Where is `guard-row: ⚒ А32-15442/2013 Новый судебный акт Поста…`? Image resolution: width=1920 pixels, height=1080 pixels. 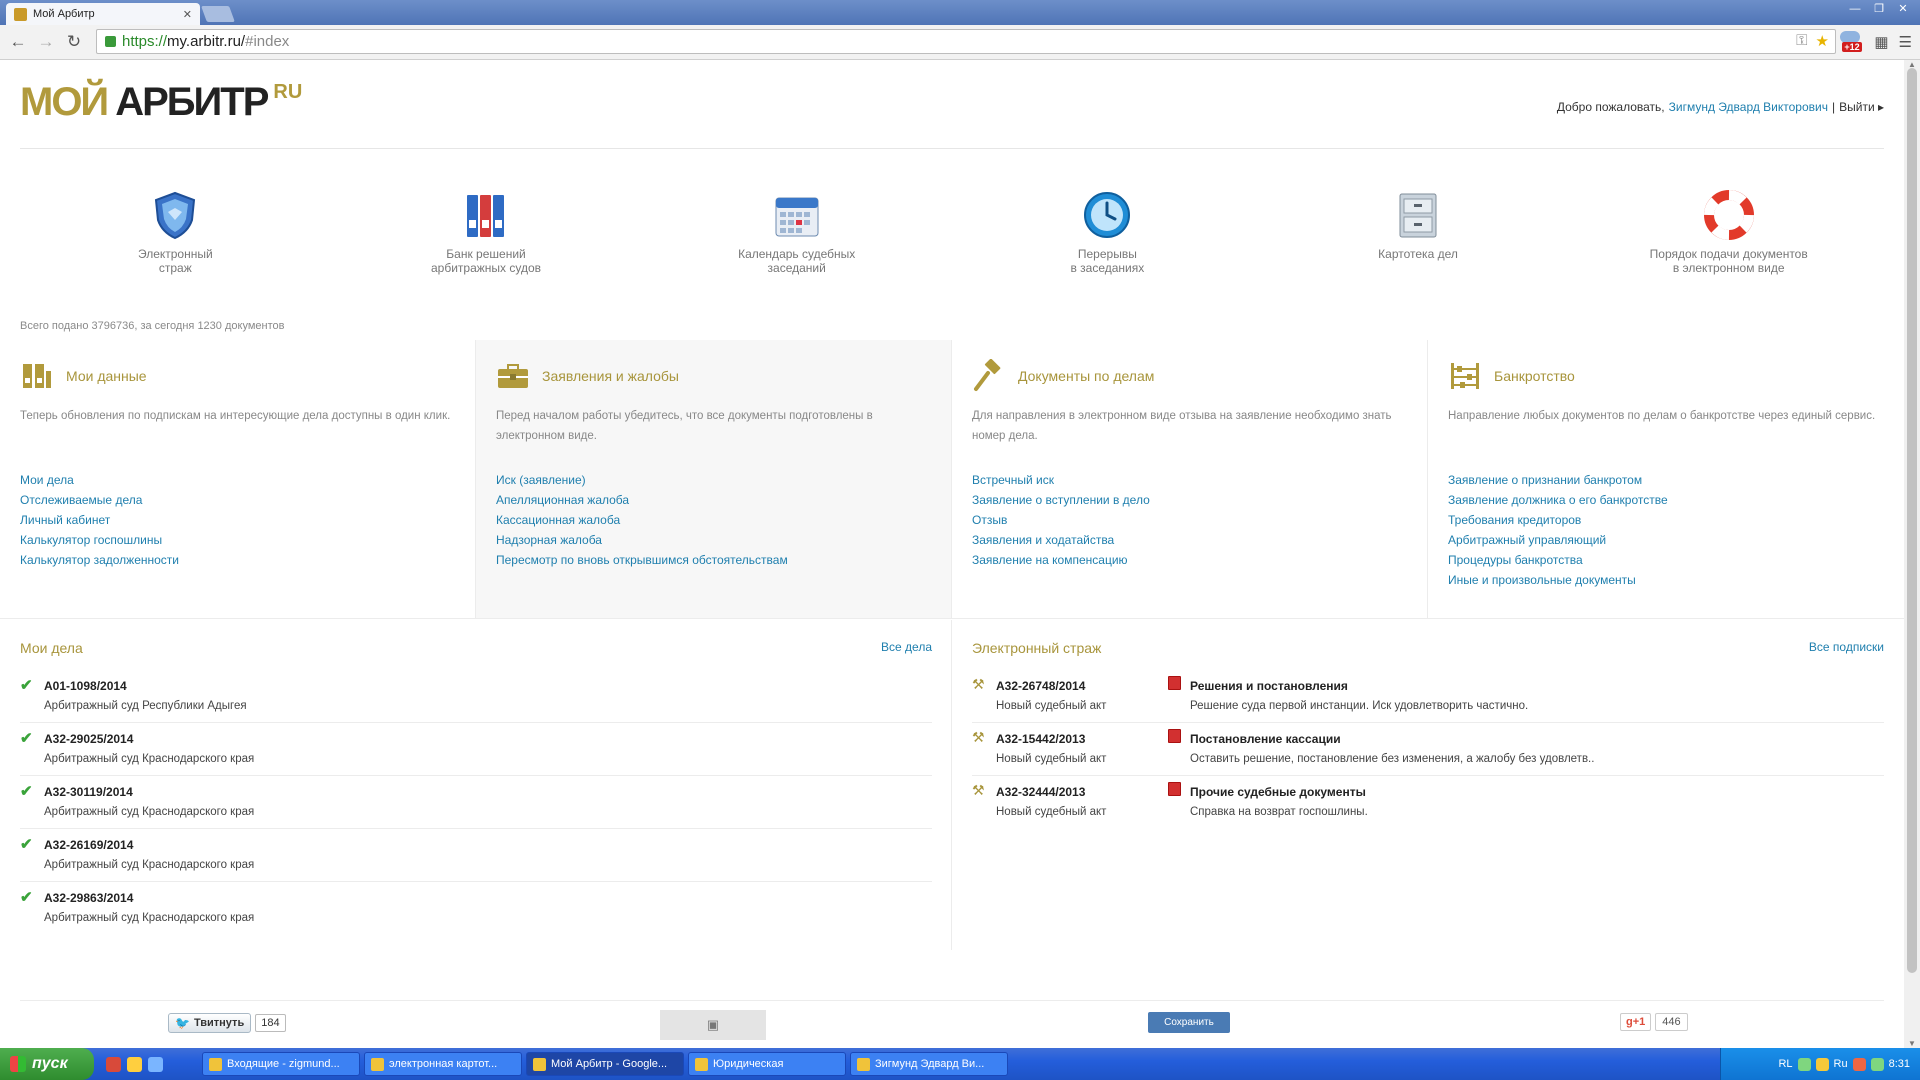
guard-row: ⚒ А32-15442/2013 Новый судебный акт Поста… is located at coordinates (1428, 749).